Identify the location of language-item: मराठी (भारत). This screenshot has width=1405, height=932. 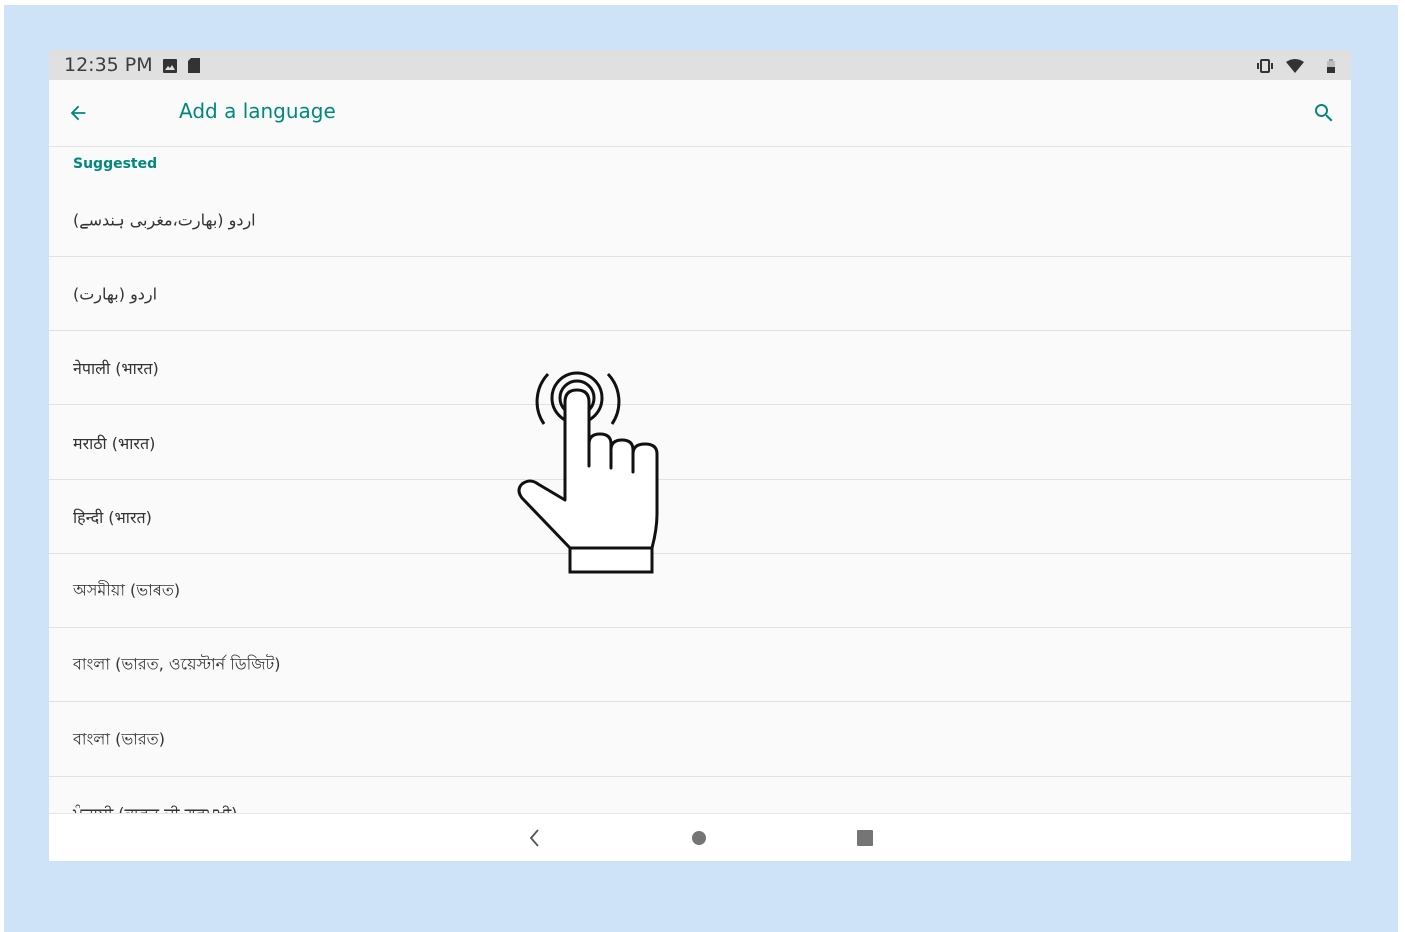
(700, 443).